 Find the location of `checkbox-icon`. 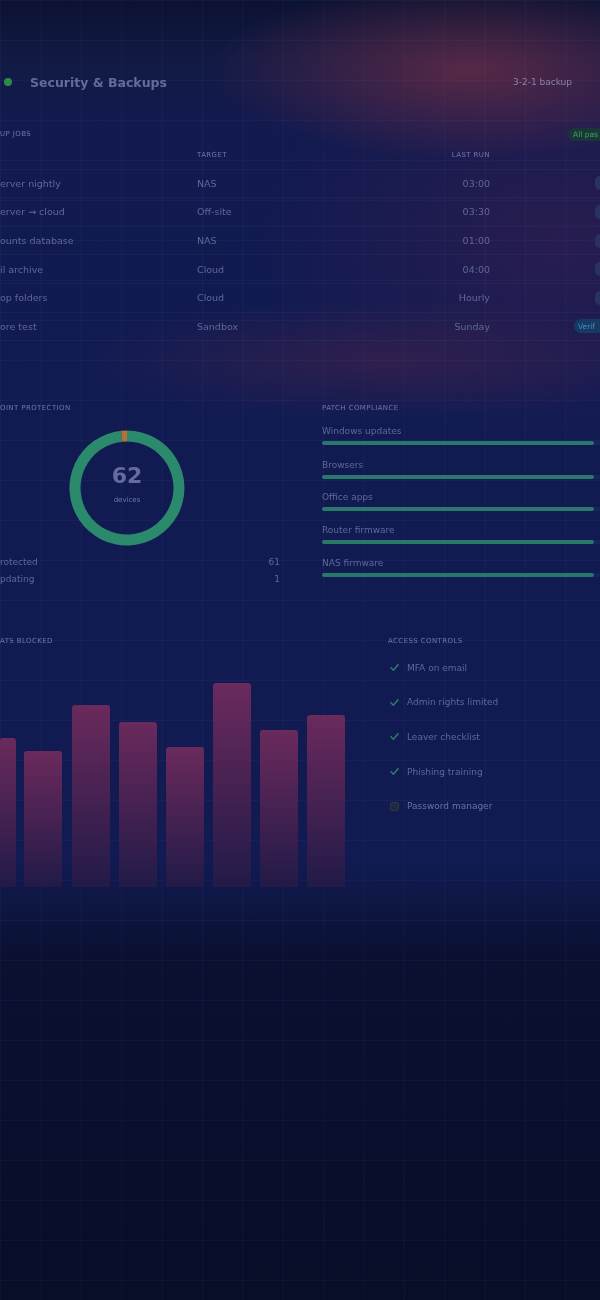

checkbox-icon is located at coordinates (394, 806).